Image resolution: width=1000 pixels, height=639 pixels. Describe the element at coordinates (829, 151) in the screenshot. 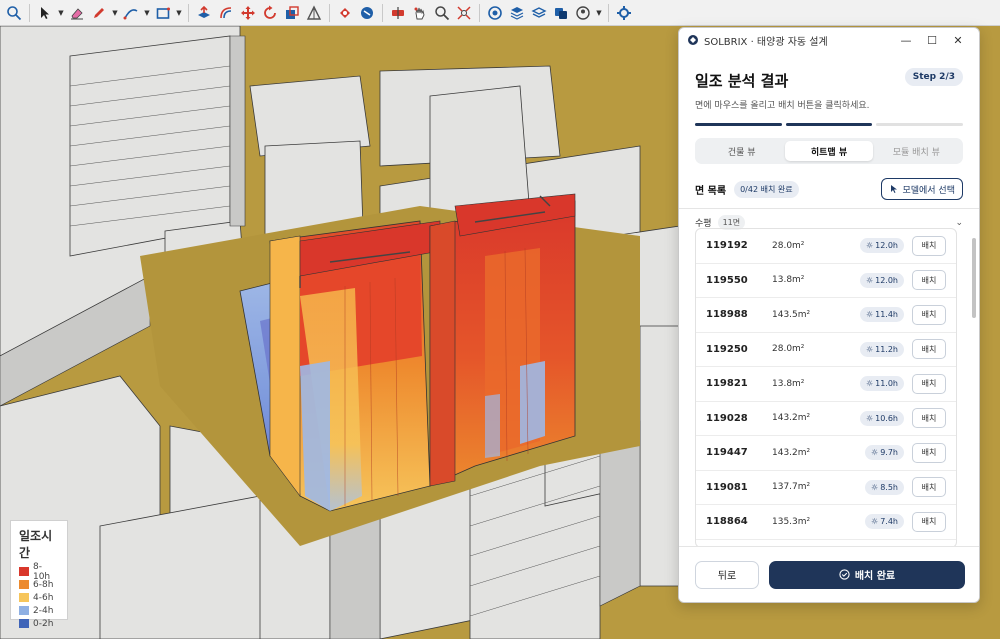

I see `tab-heatmap-view: 히트맵 뷰` at that location.